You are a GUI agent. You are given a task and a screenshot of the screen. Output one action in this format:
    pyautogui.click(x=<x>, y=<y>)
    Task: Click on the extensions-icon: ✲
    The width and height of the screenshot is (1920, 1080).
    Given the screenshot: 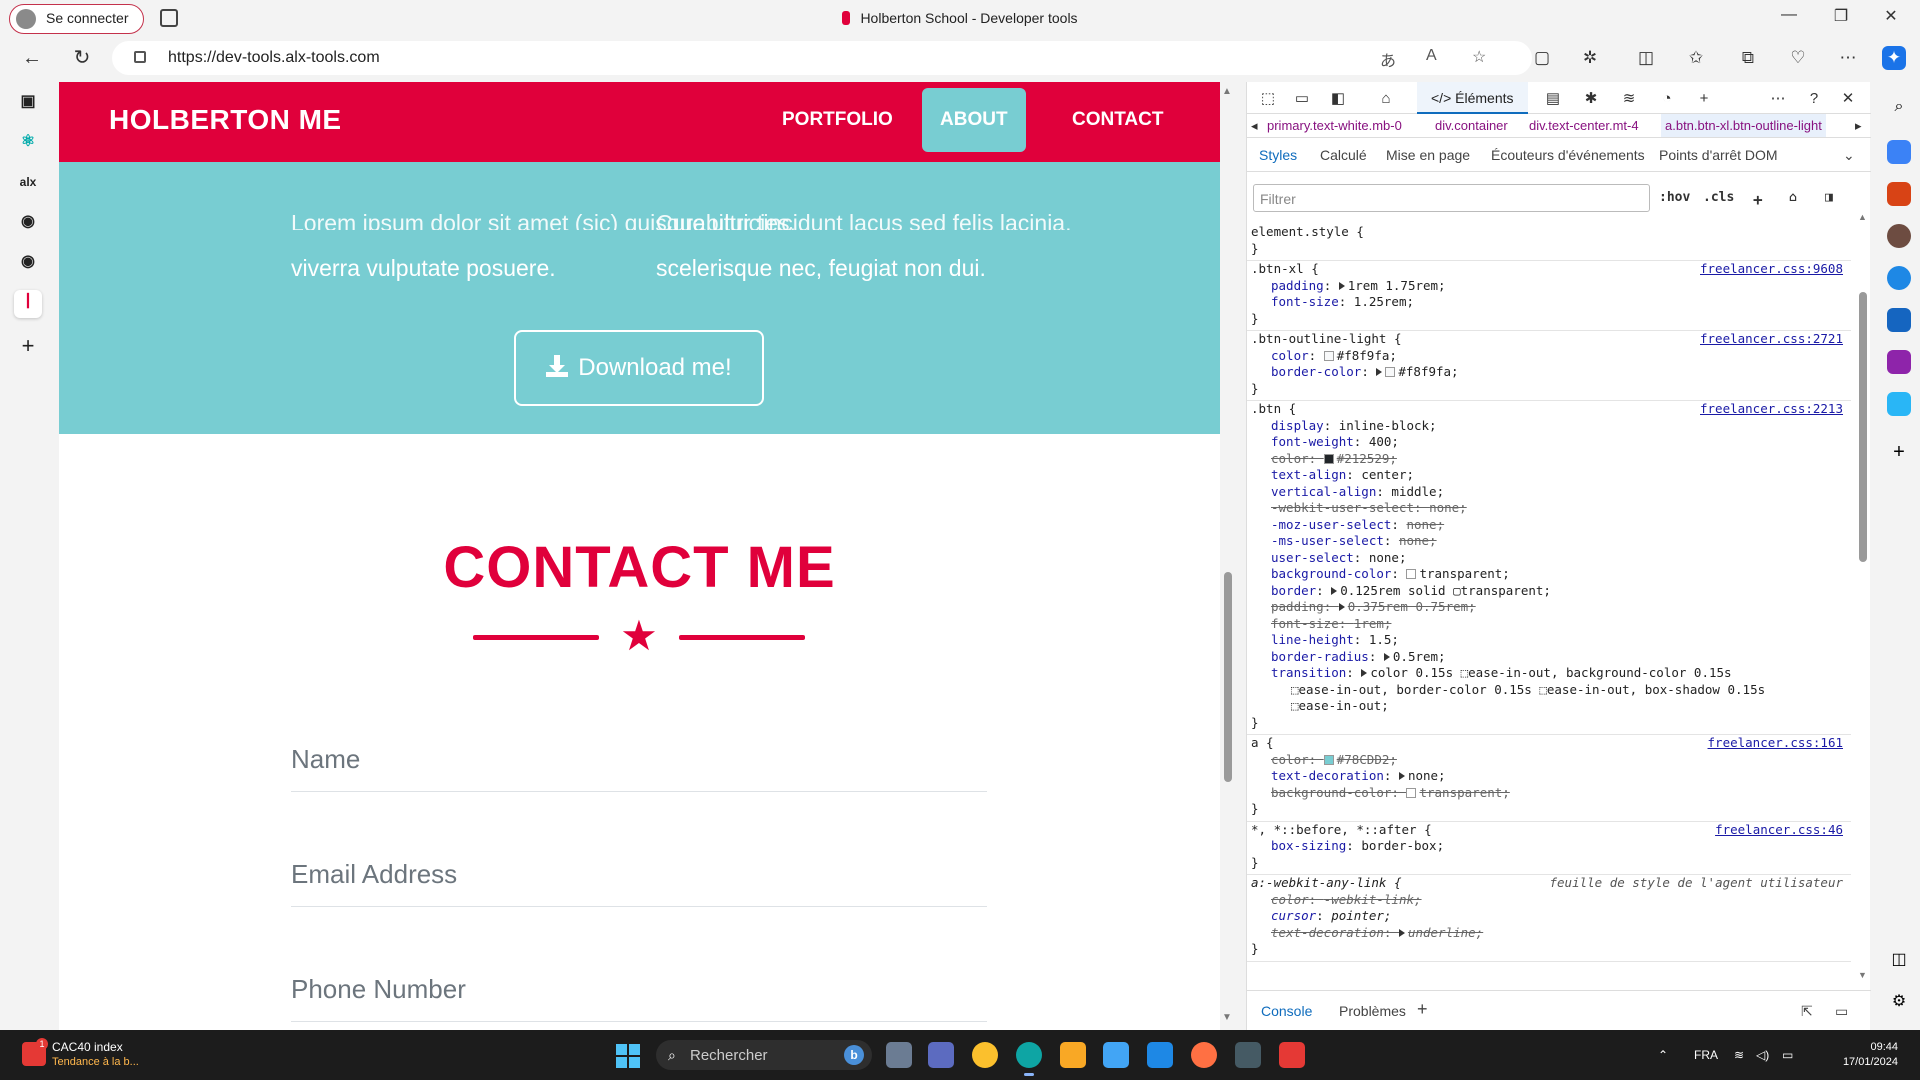 What is the action you would take?
    pyautogui.click(x=1590, y=58)
    